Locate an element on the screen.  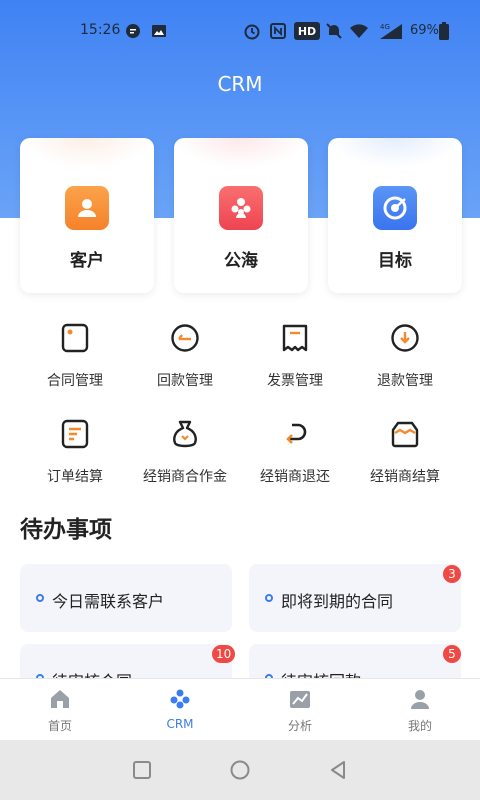
system-navigation-bar is located at coordinates (240, 770).